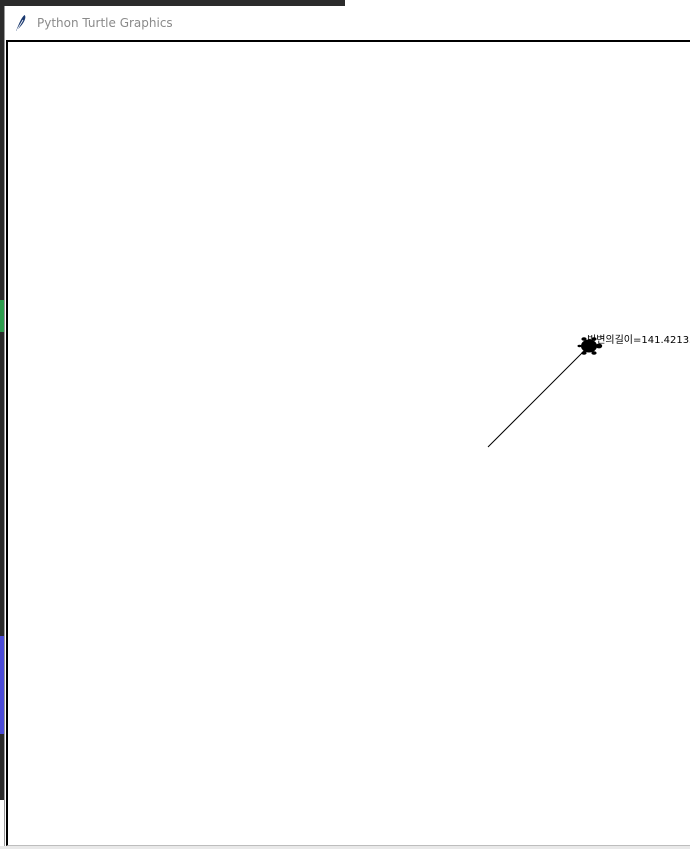 Image resolution: width=690 pixels, height=849 pixels. I want to click on window-title: Python Turtle Graphics, so click(105, 22).